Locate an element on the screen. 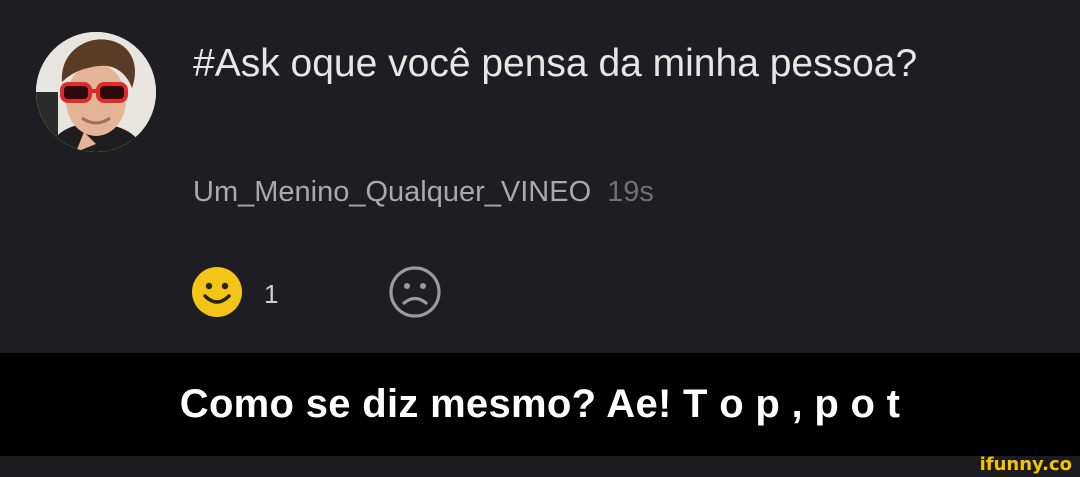 This screenshot has width=1080, height=477. reactions-bar: 1 is located at coordinates (316, 294).